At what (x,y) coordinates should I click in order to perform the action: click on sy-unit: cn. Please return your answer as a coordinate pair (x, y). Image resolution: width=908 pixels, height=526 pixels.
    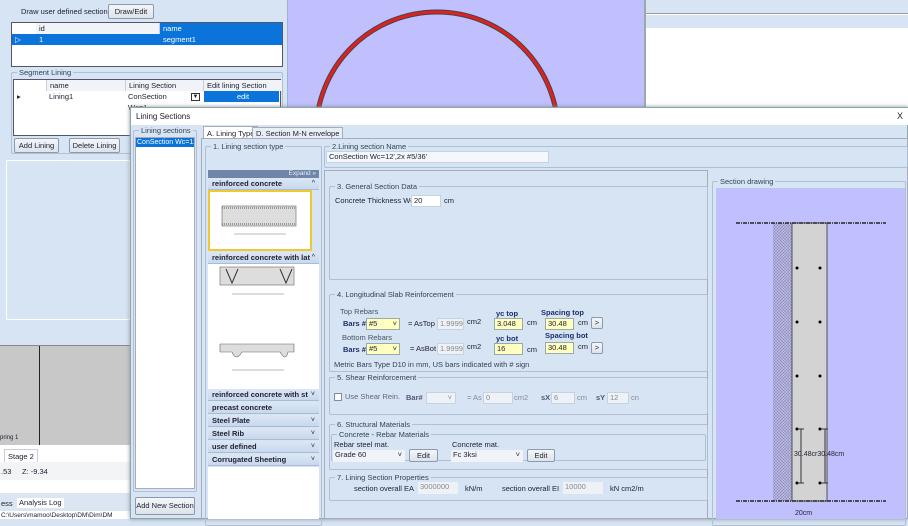
    Looking at the image, I should click on (635, 397).